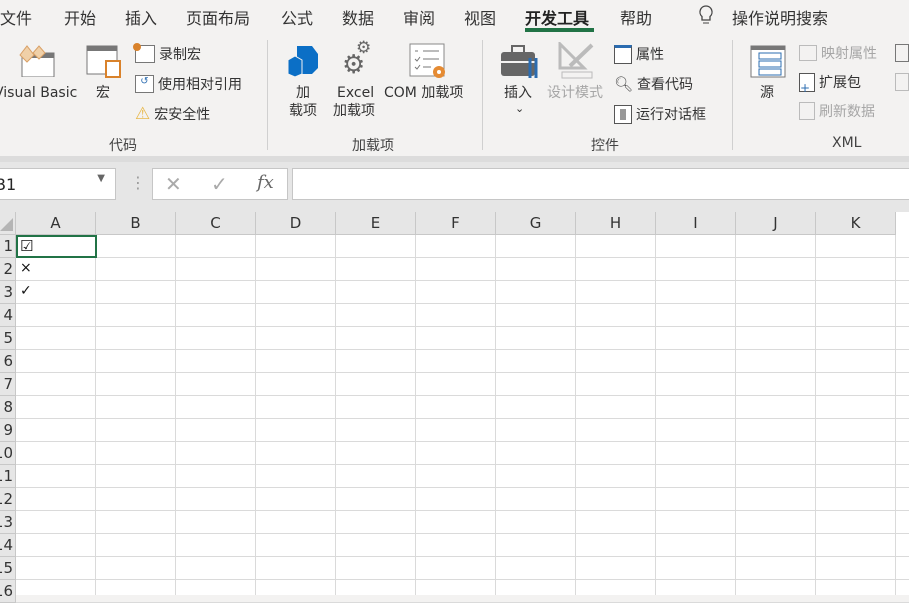 This screenshot has height=603, width=909. I want to click on row-header-2: 2, so click(8, 269).